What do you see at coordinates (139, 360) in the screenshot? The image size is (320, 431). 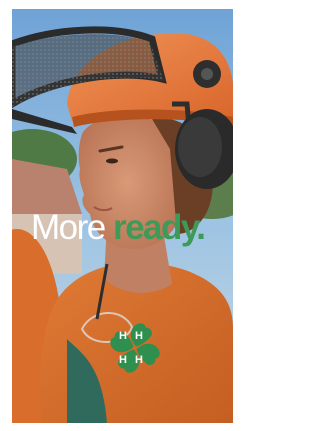 I see `clover-letter-4: H` at bounding box center [139, 360].